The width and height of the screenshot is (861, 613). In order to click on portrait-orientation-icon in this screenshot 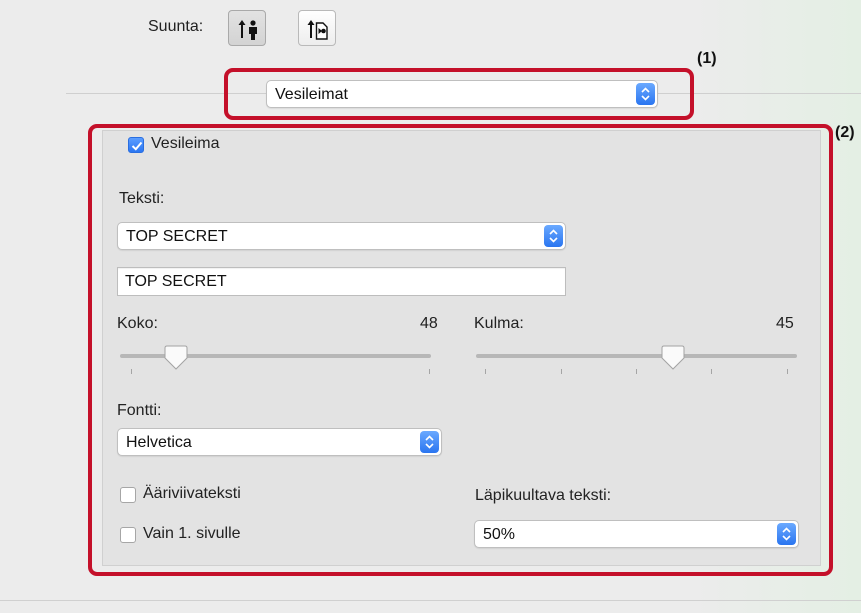, I will do `click(247, 30)`.